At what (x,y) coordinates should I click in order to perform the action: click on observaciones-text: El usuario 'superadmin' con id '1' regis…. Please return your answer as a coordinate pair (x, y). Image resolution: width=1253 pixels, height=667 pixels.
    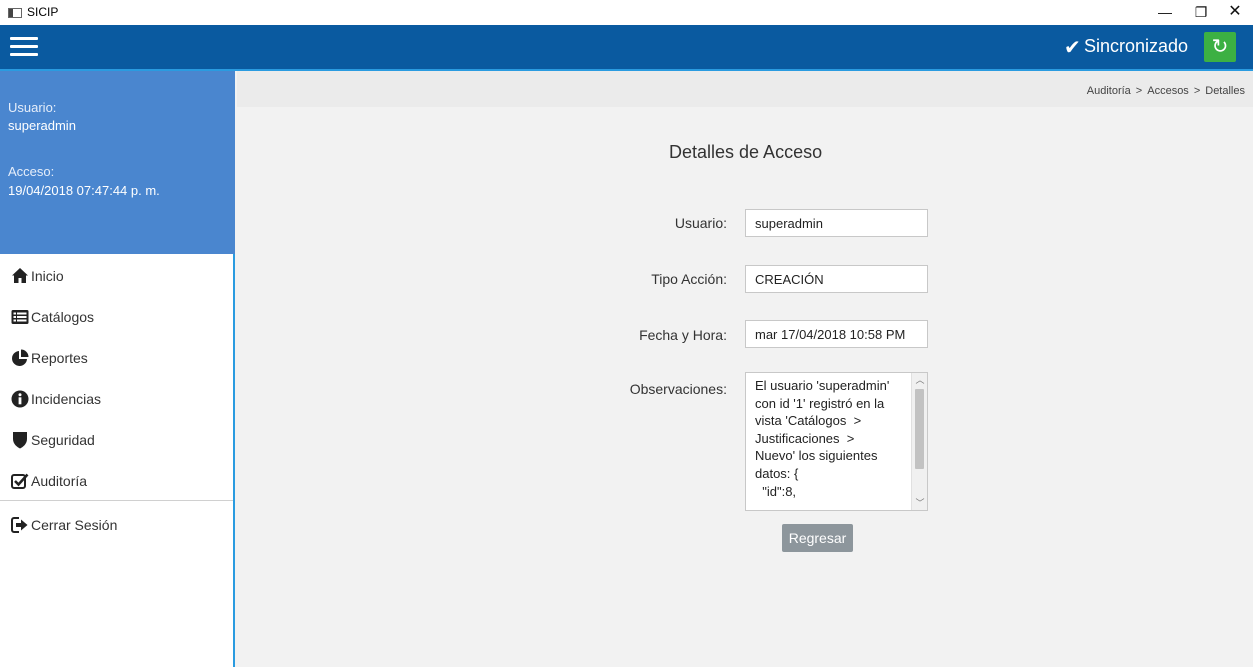
    Looking at the image, I should click on (822, 438).